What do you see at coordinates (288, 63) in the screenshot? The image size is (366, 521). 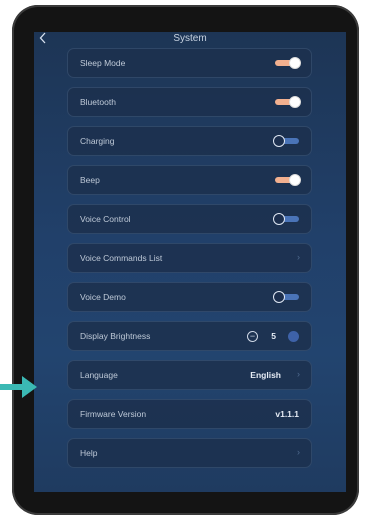 I see `sleep-mode-toggle` at bounding box center [288, 63].